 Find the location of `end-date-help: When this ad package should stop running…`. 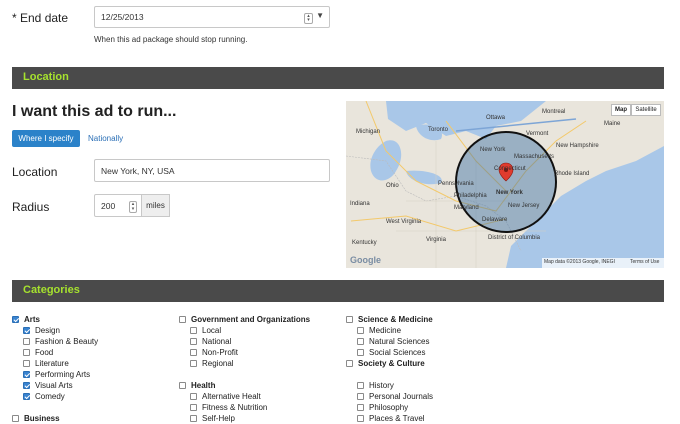

end-date-help: When this ad package should stop running… is located at coordinates (171, 39).